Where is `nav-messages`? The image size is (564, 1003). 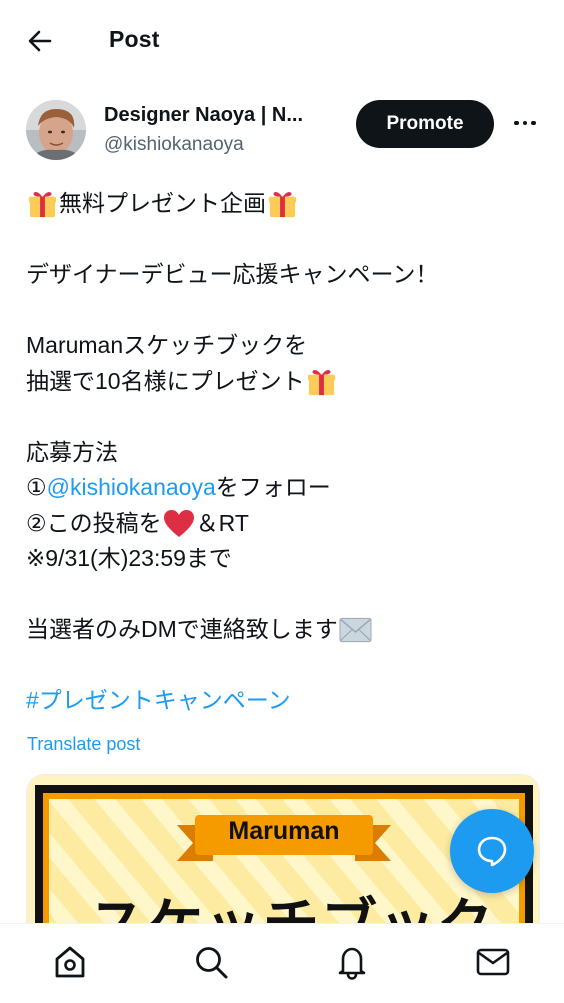 nav-messages is located at coordinates (493, 962).